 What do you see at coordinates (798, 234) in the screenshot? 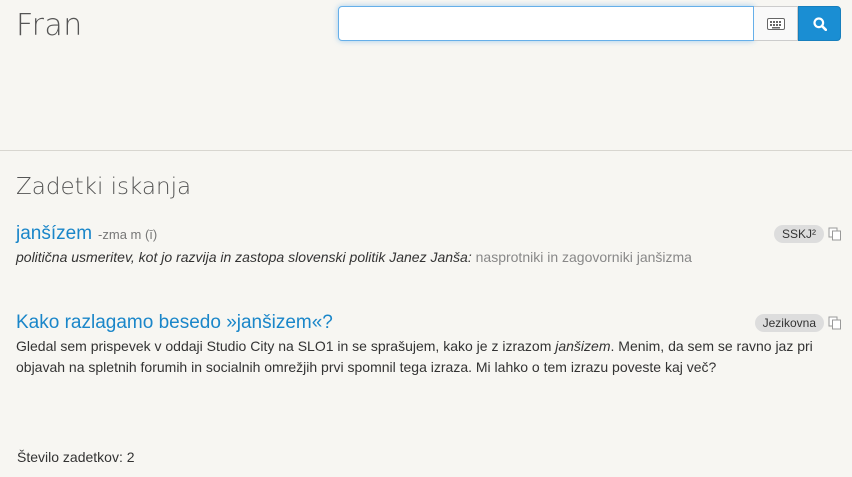
I see `source-badge: SSKJ²` at bounding box center [798, 234].